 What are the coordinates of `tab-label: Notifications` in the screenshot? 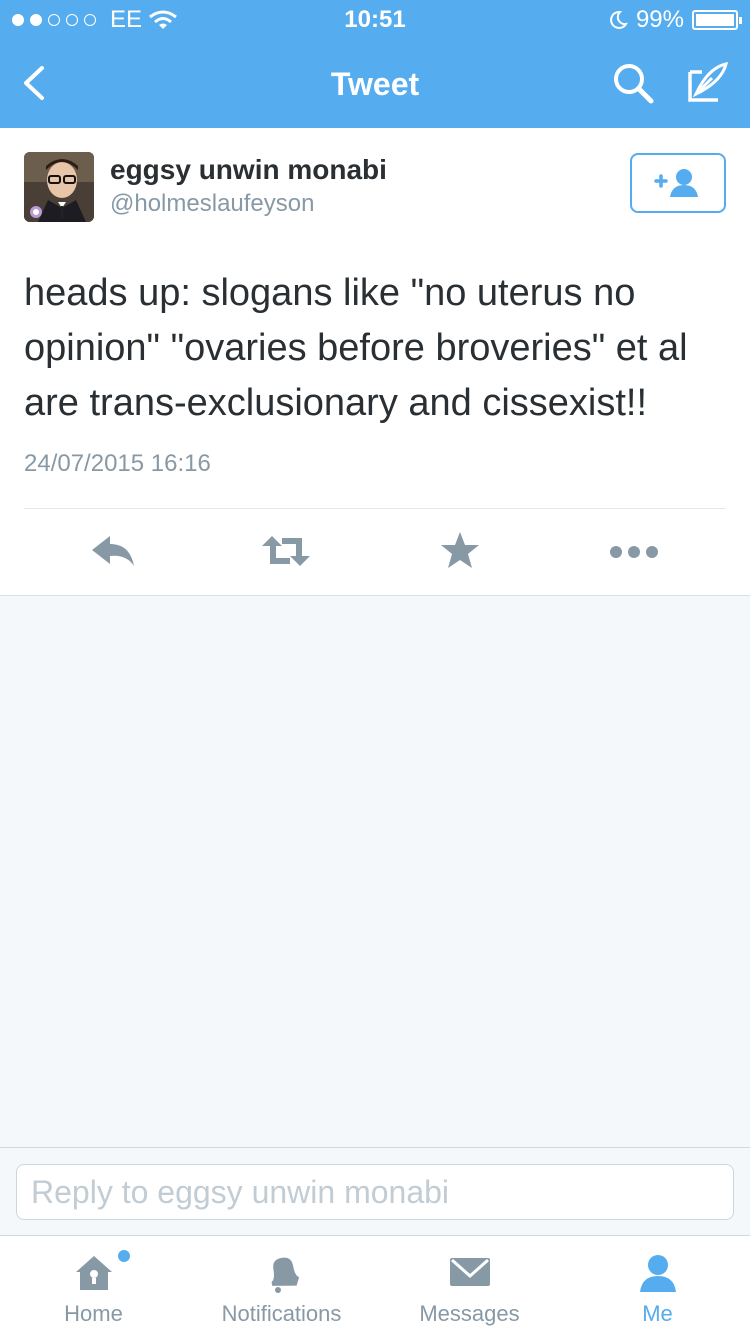 It's located at (281, 1313).